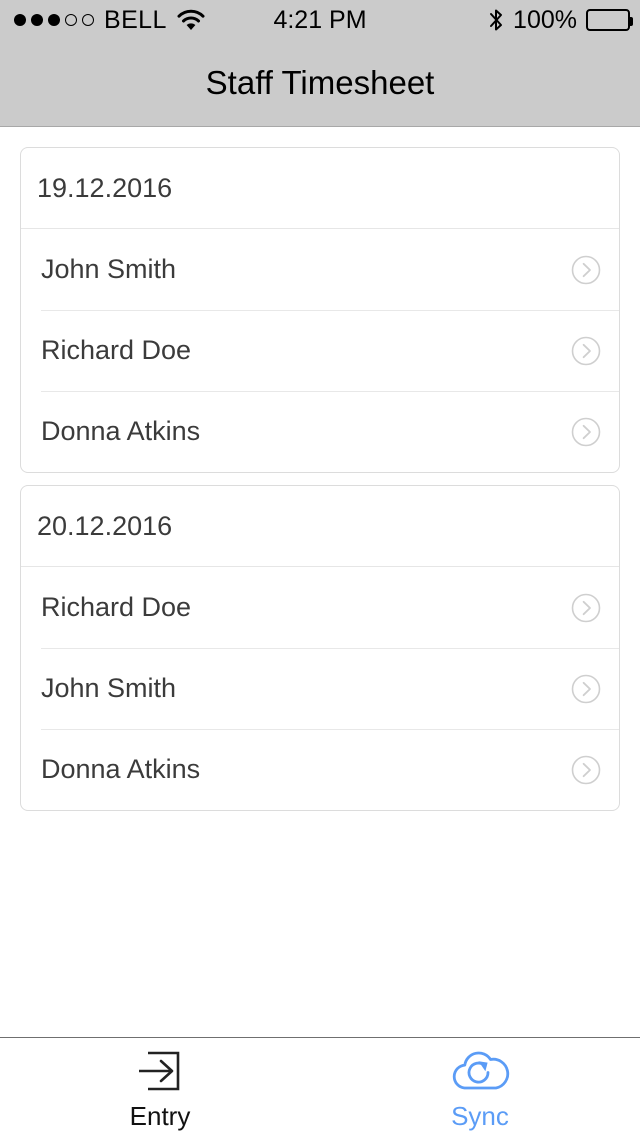 This screenshot has height=1136, width=640. What do you see at coordinates (320, 526) in the screenshot?
I see `date-group-header: 20.12.2016` at bounding box center [320, 526].